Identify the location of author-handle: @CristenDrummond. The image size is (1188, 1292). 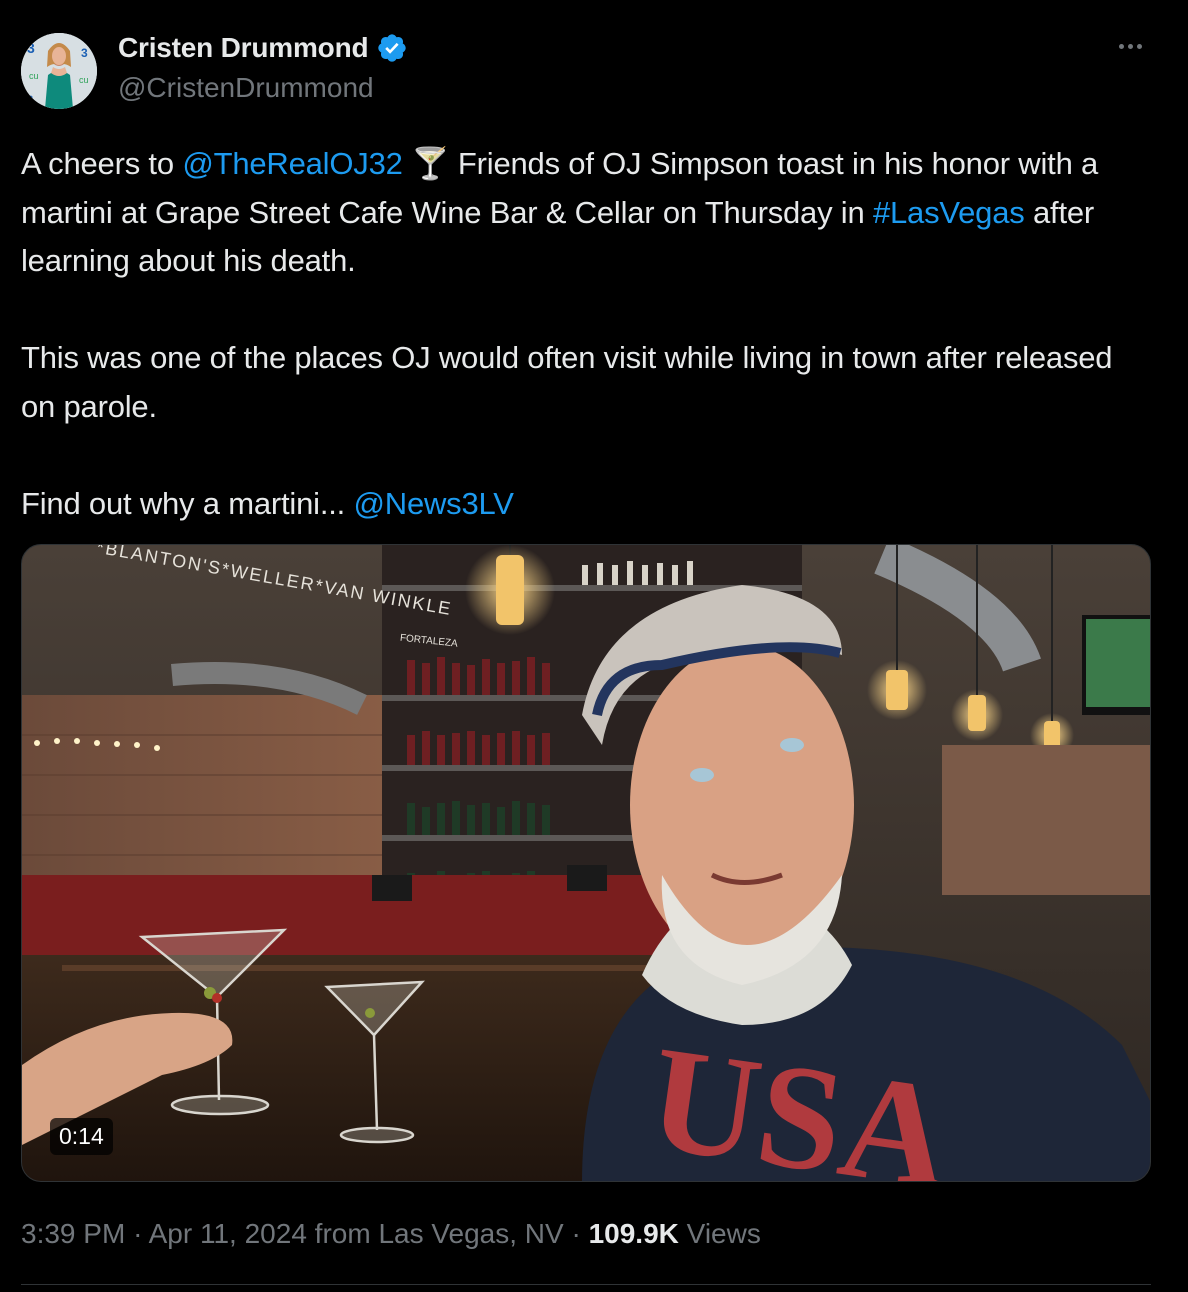
(246, 88).